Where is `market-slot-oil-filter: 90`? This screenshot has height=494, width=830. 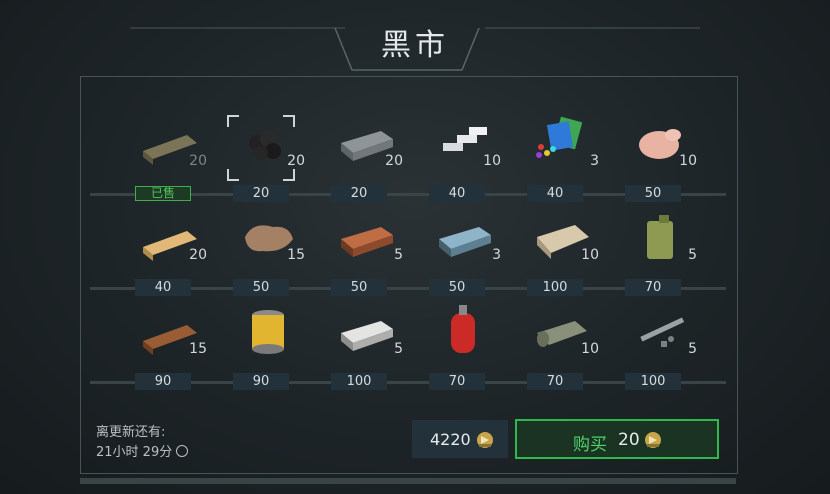
market-slot-oil-filter: 90 is located at coordinates (268, 346).